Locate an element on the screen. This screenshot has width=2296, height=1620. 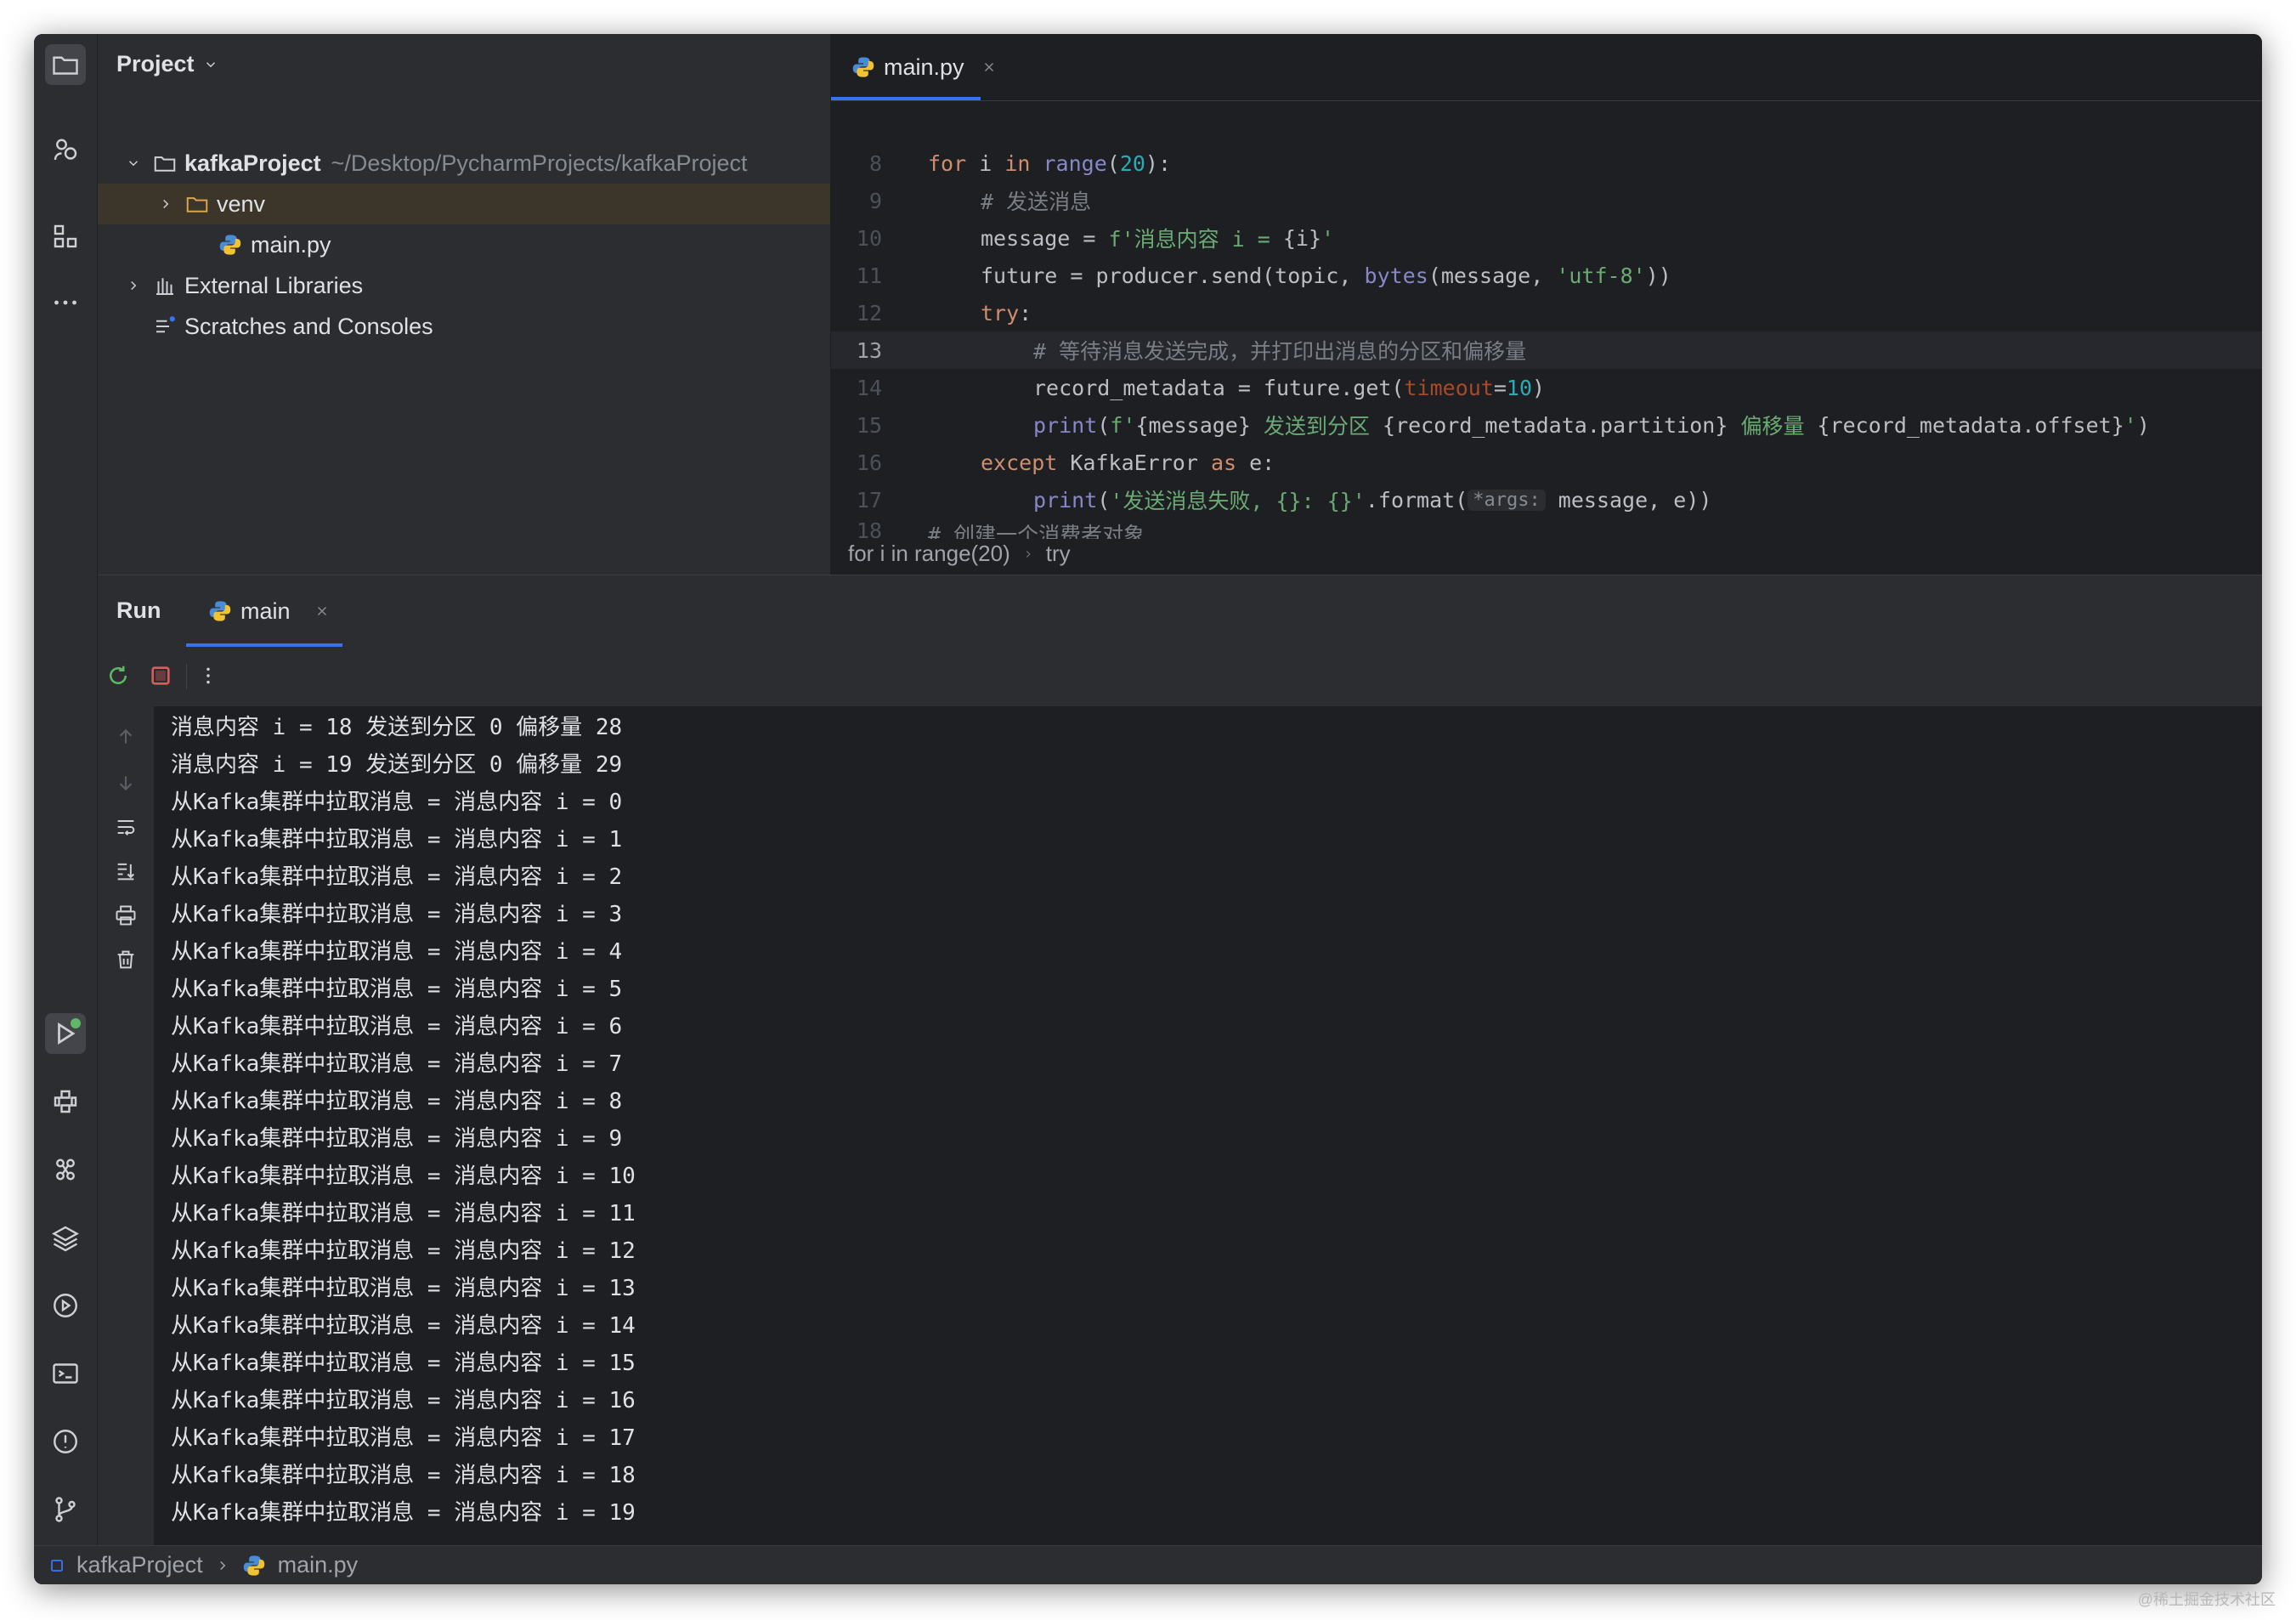
trash-icon is located at coordinates (125, 959).